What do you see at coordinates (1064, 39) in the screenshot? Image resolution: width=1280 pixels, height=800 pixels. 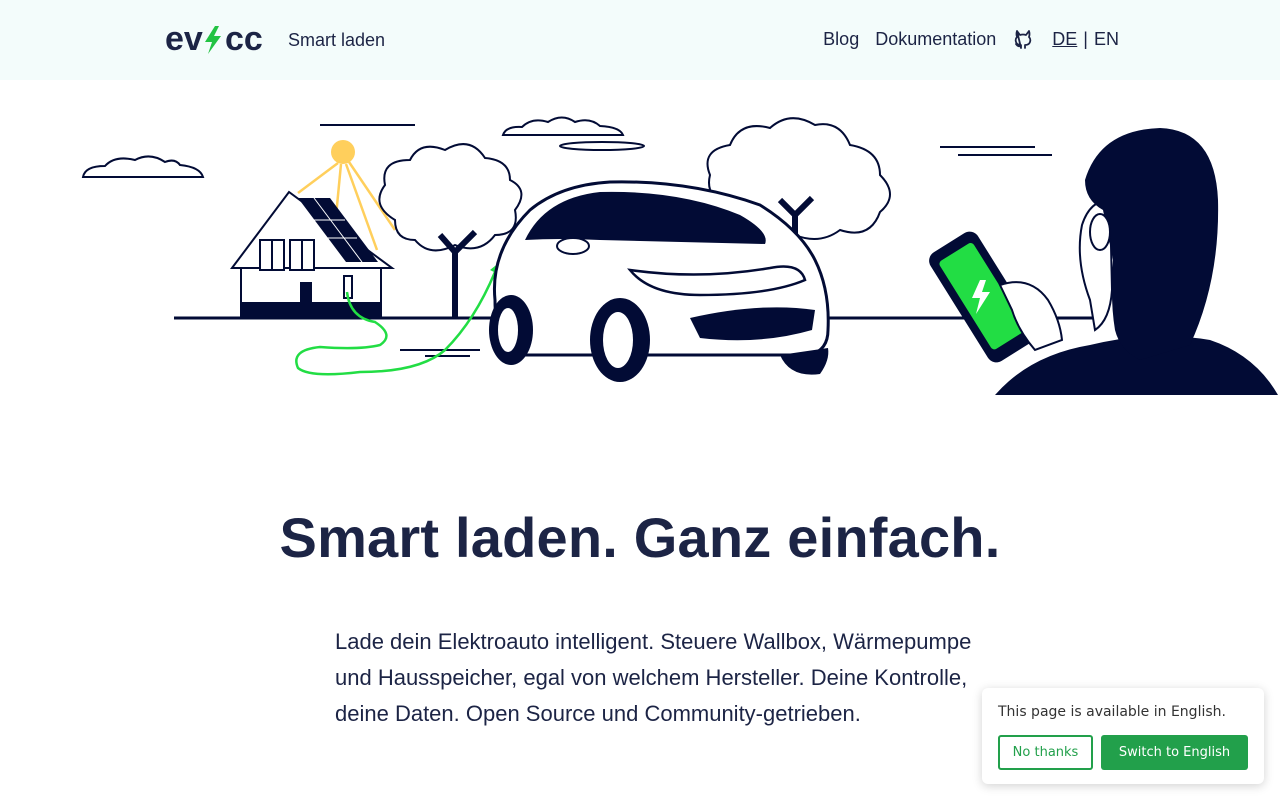 I see `lang-switch-de: DE` at bounding box center [1064, 39].